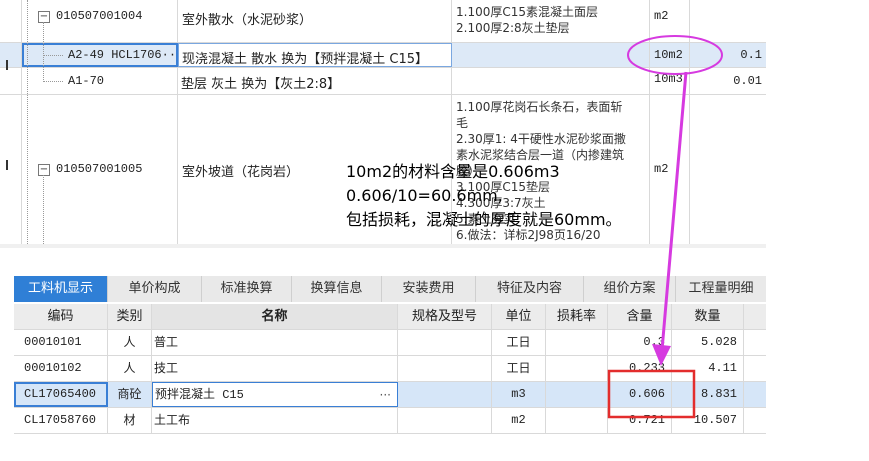  What do you see at coordinates (640, 420) in the screenshot?
I see `resource-content: 0.721` at bounding box center [640, 420].